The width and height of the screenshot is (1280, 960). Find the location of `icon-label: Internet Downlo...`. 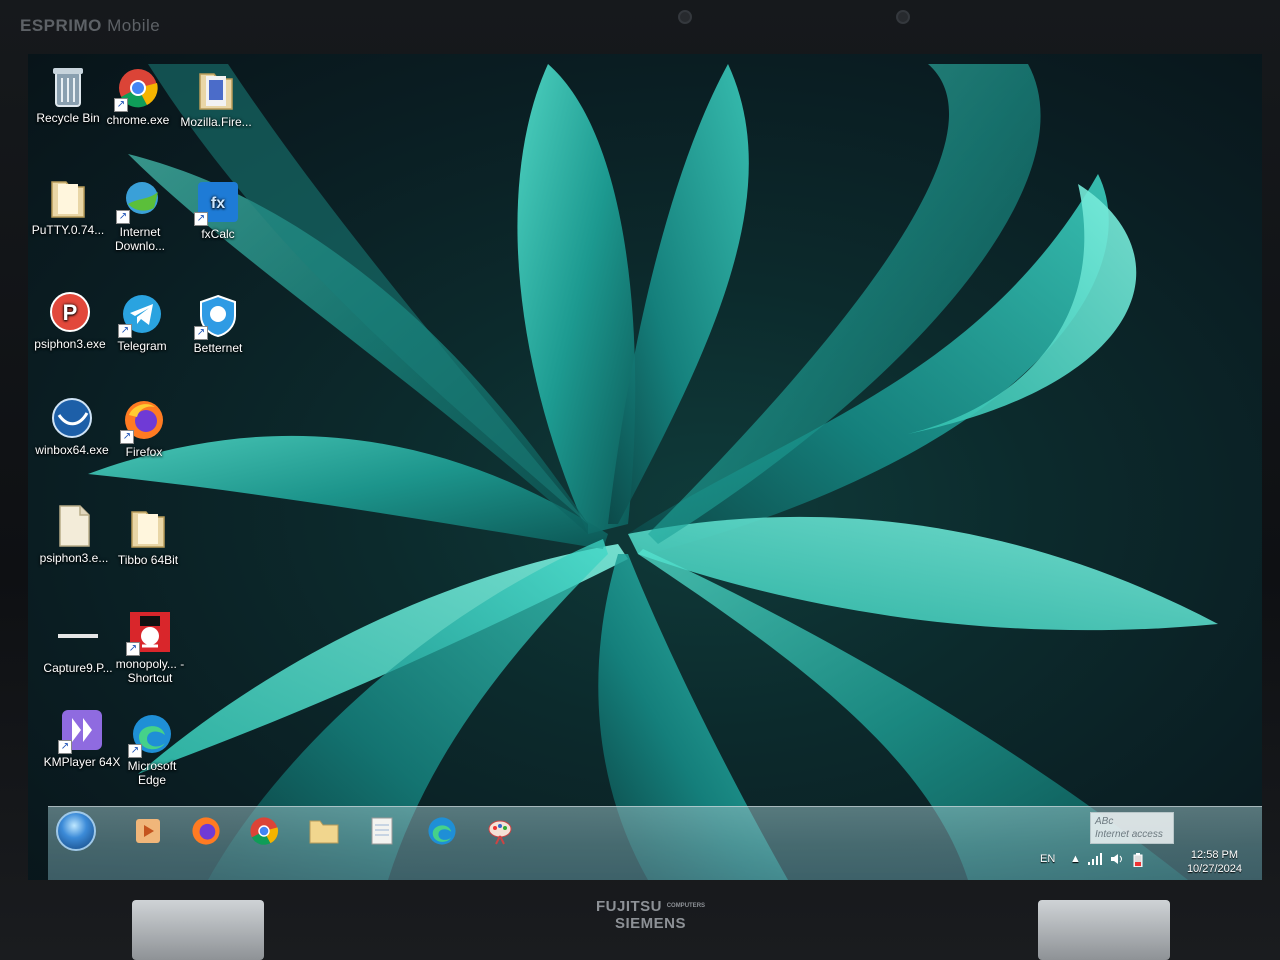

icon-label: Internet Downlo... is located at coordinates (140, 239).